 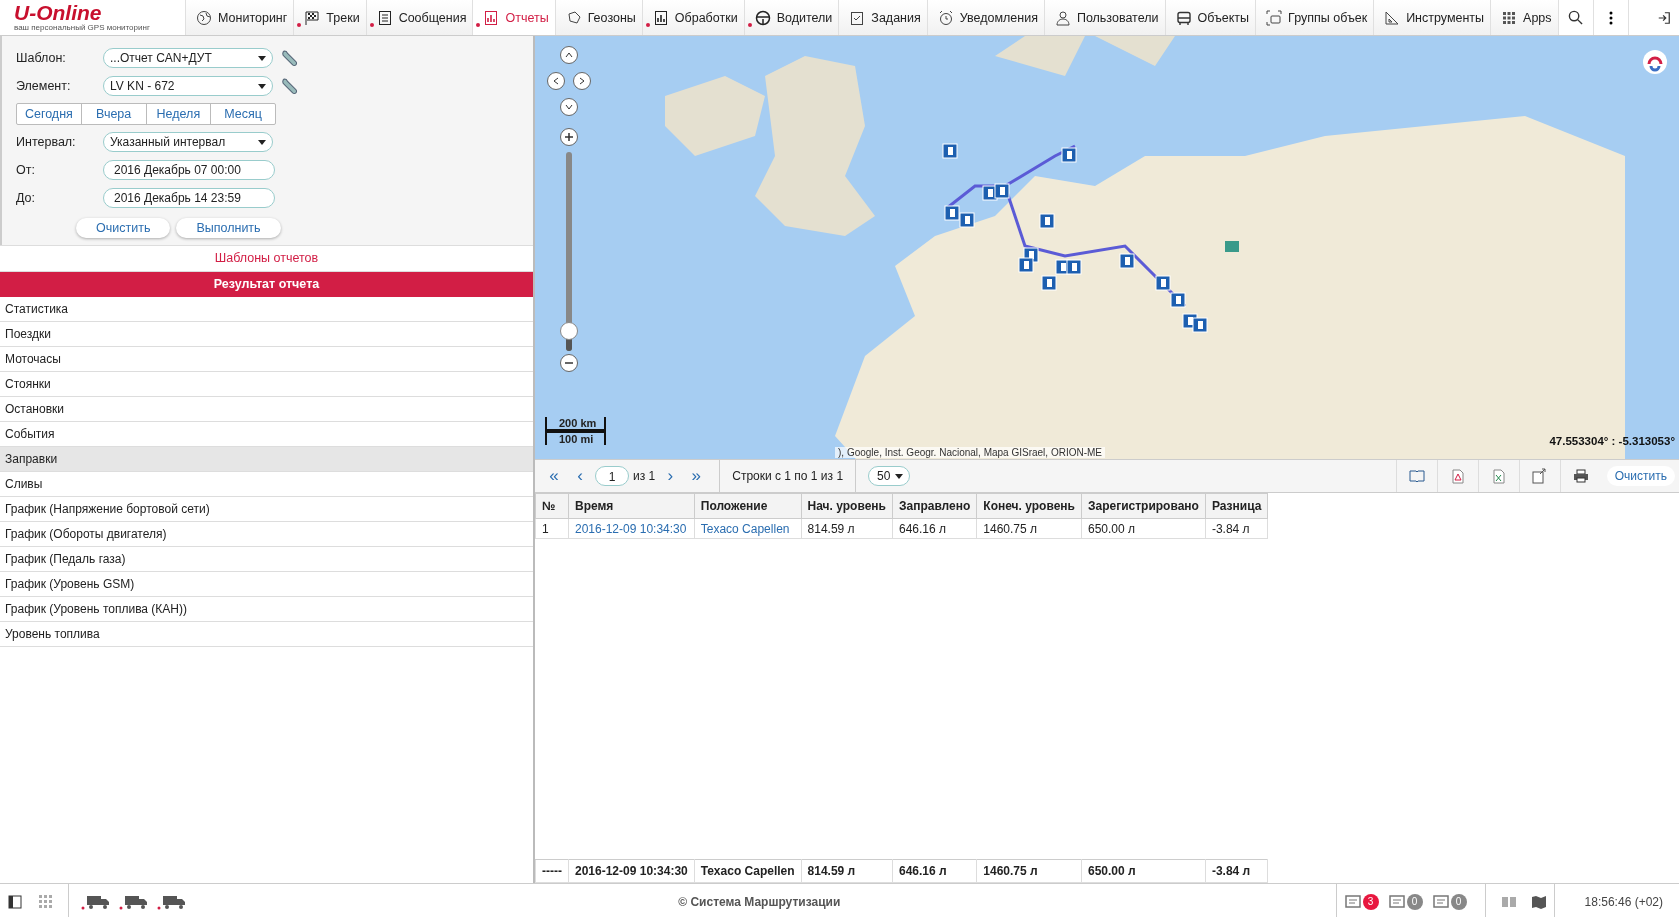 I want to click on plus-icon, so click(x=569, y=137).